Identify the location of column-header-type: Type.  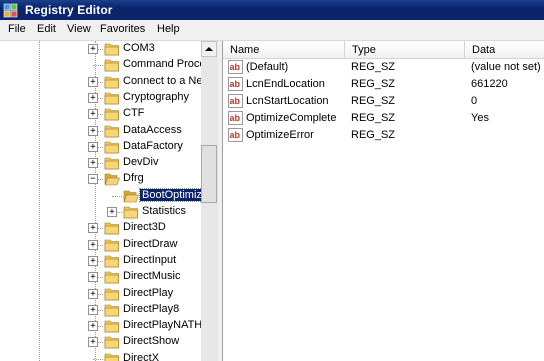
(405, 50).